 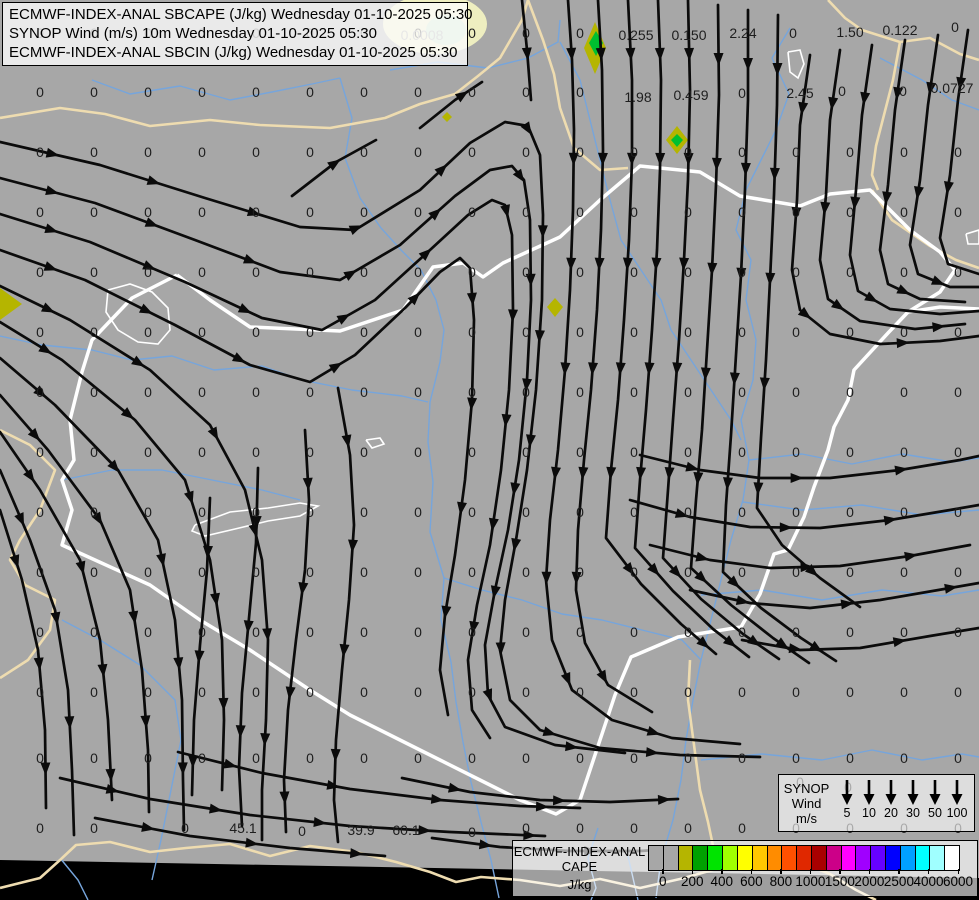 What do you see at coordinates (839, 881) in the screenshot?
I see `cape-tick-value: 1500` at bounding box center [839, 881].